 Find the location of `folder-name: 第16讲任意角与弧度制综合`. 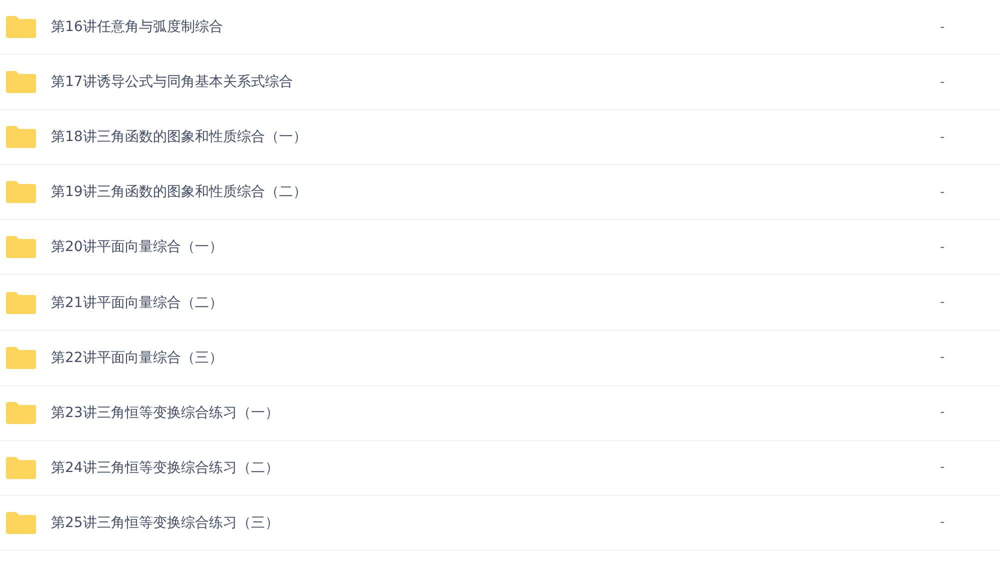

folder-name: 第16讲任意角与弧度制综合 is located at coordinates (495, 27).